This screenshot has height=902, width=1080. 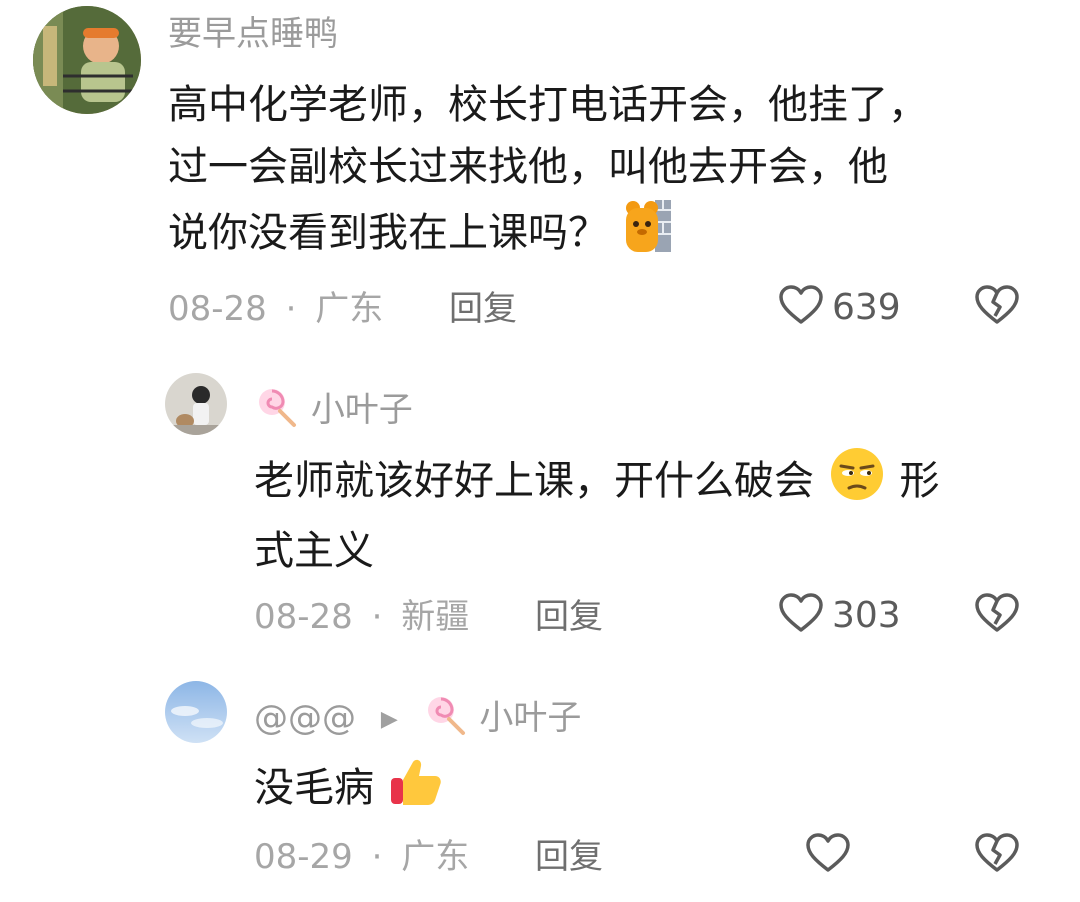 I want to click on username: 要早点睡鸭, so click(x=253, y=34).